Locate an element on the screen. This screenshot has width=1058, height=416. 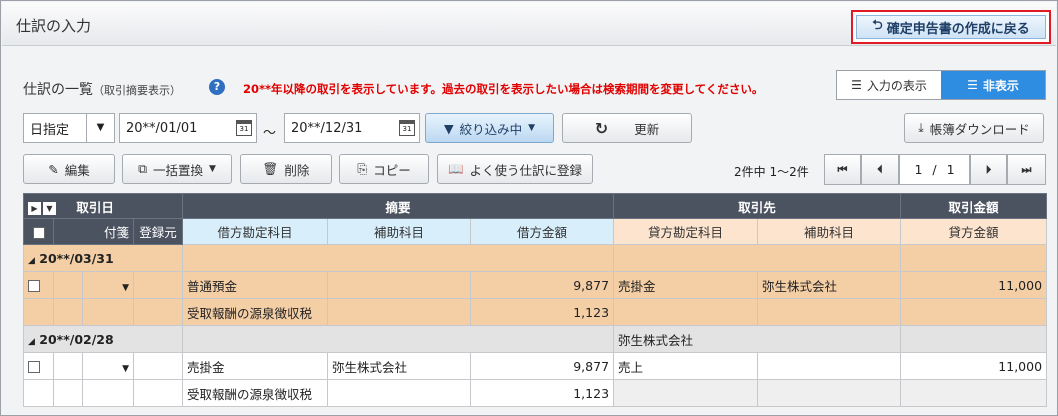
select-all-checkbox is located at coordinates (38, 232).